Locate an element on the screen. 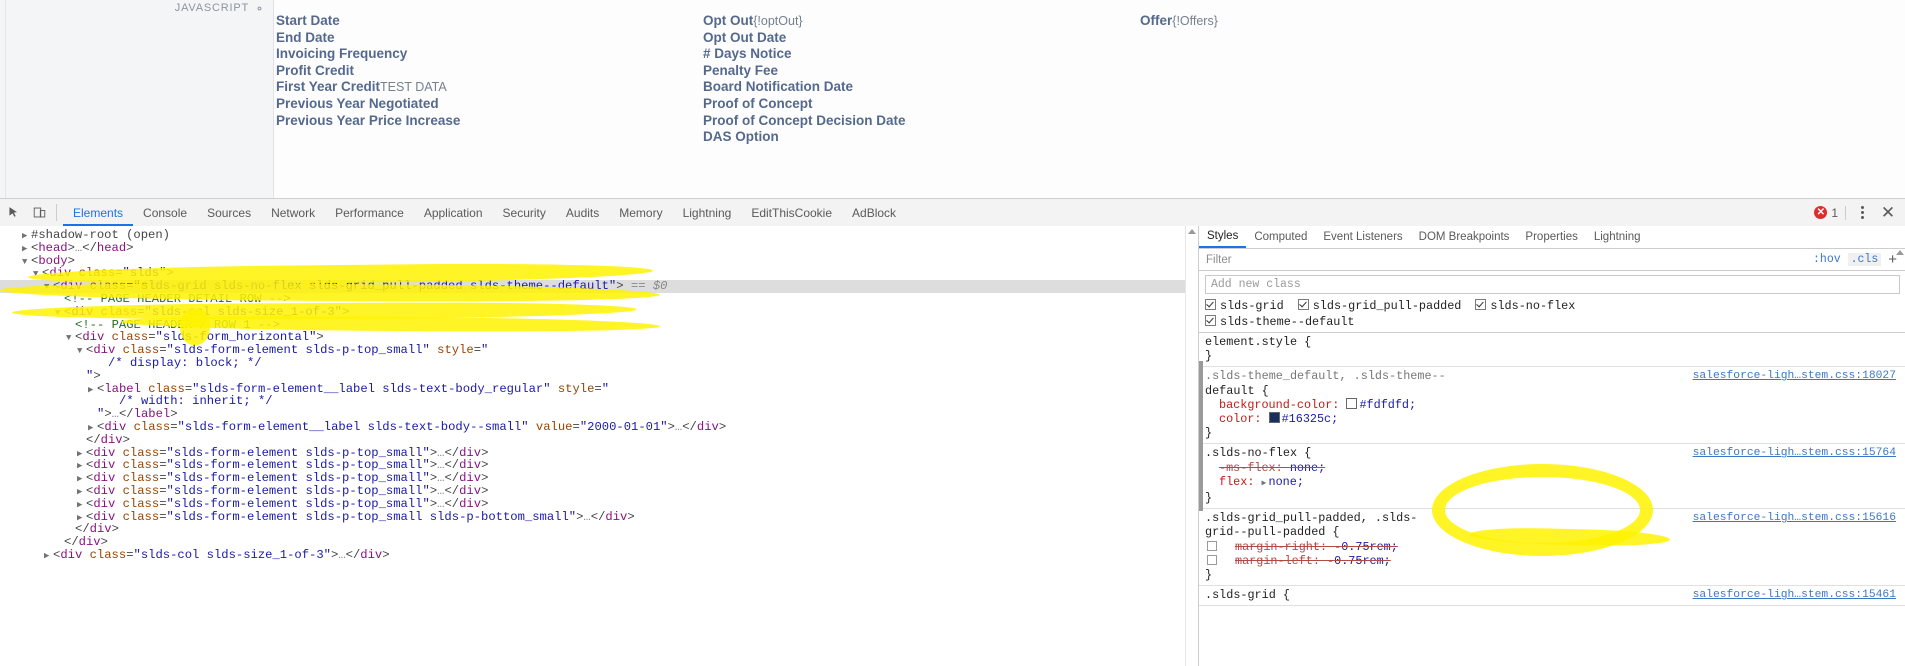 This screenshot has height=666, width=1905. error-count-badge: ✕ 1 is located at coordinates (1830, 212).